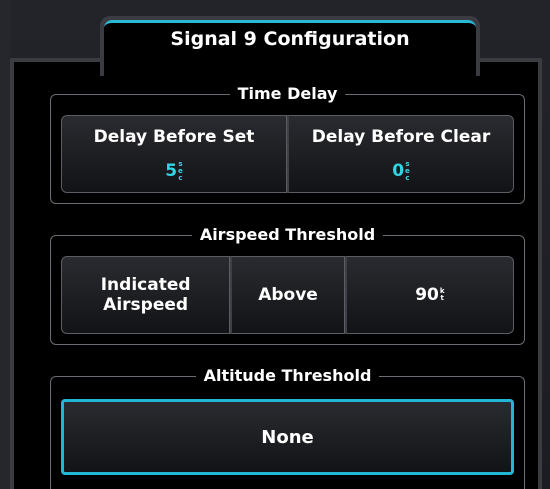 Image resolution: width=550 pixels, height=489 pixels. I want to click on page-title: Signal 9 Configuration, so click(290, 39).